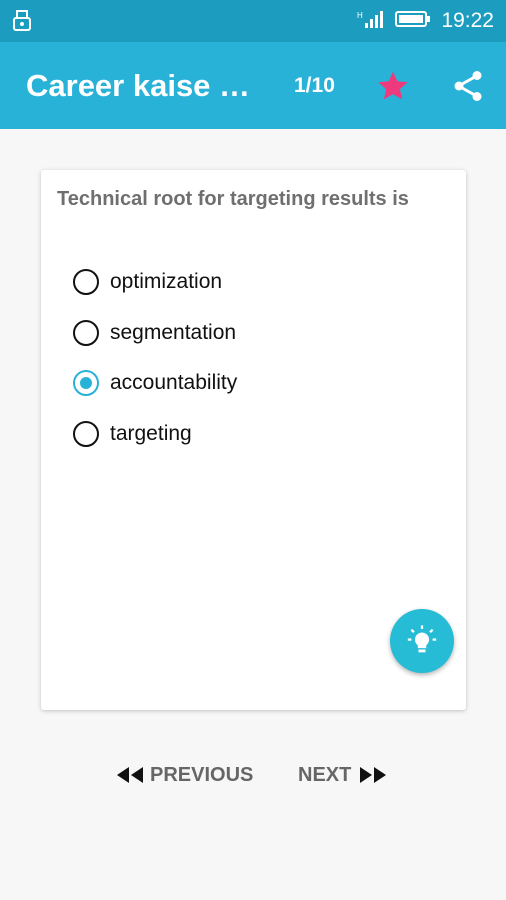 This screenshot has height=900, width=506. I want to click on star-icon, so click(393, 85).